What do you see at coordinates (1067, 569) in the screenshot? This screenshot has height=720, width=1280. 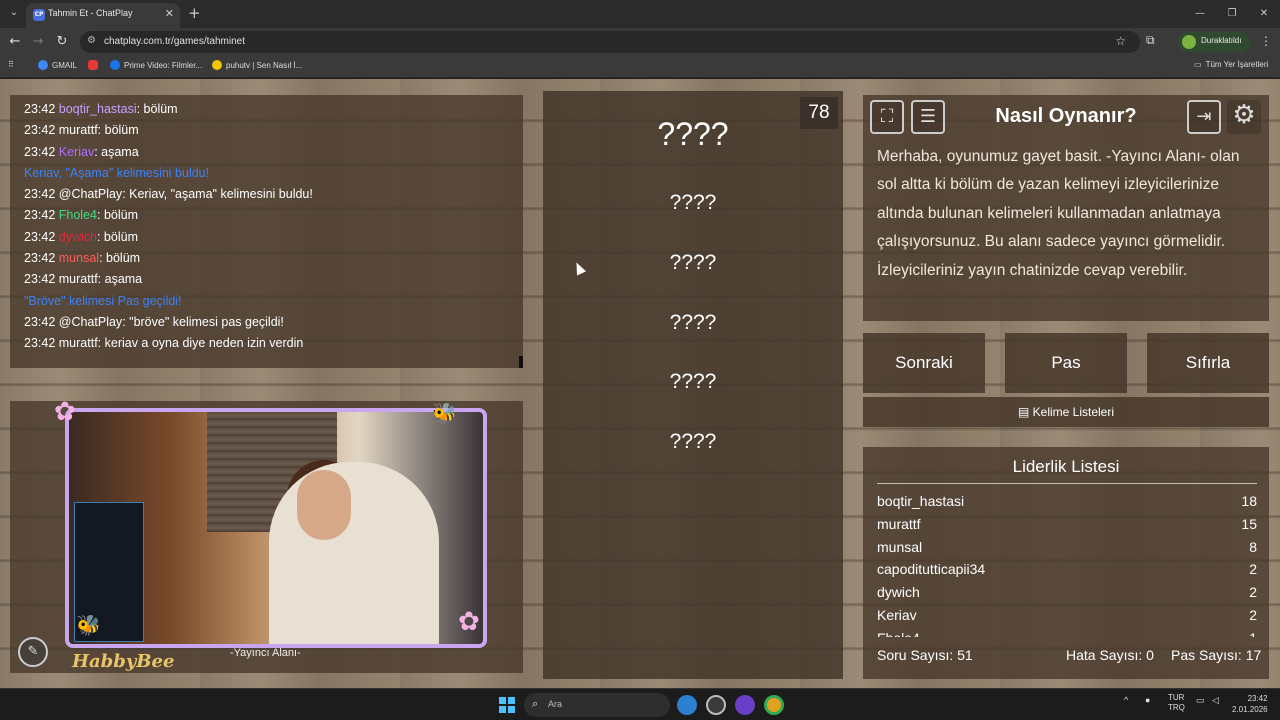 I see `leaderboard-row: capoditutticapii34 2` at bounding box center [1067, 569].